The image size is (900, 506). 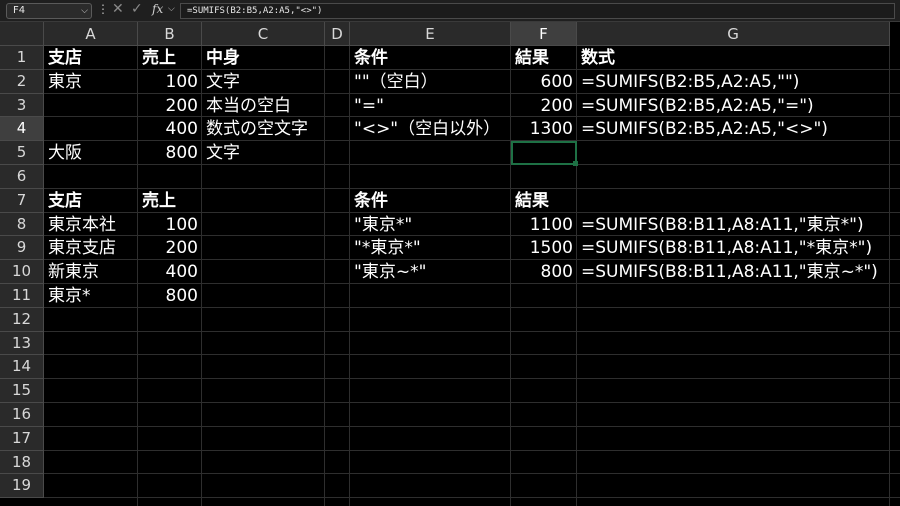 What do you see at coordinates (168, 106) in the screenshot?
I see `cell-b3: 200` at bounding box center [168, 106].